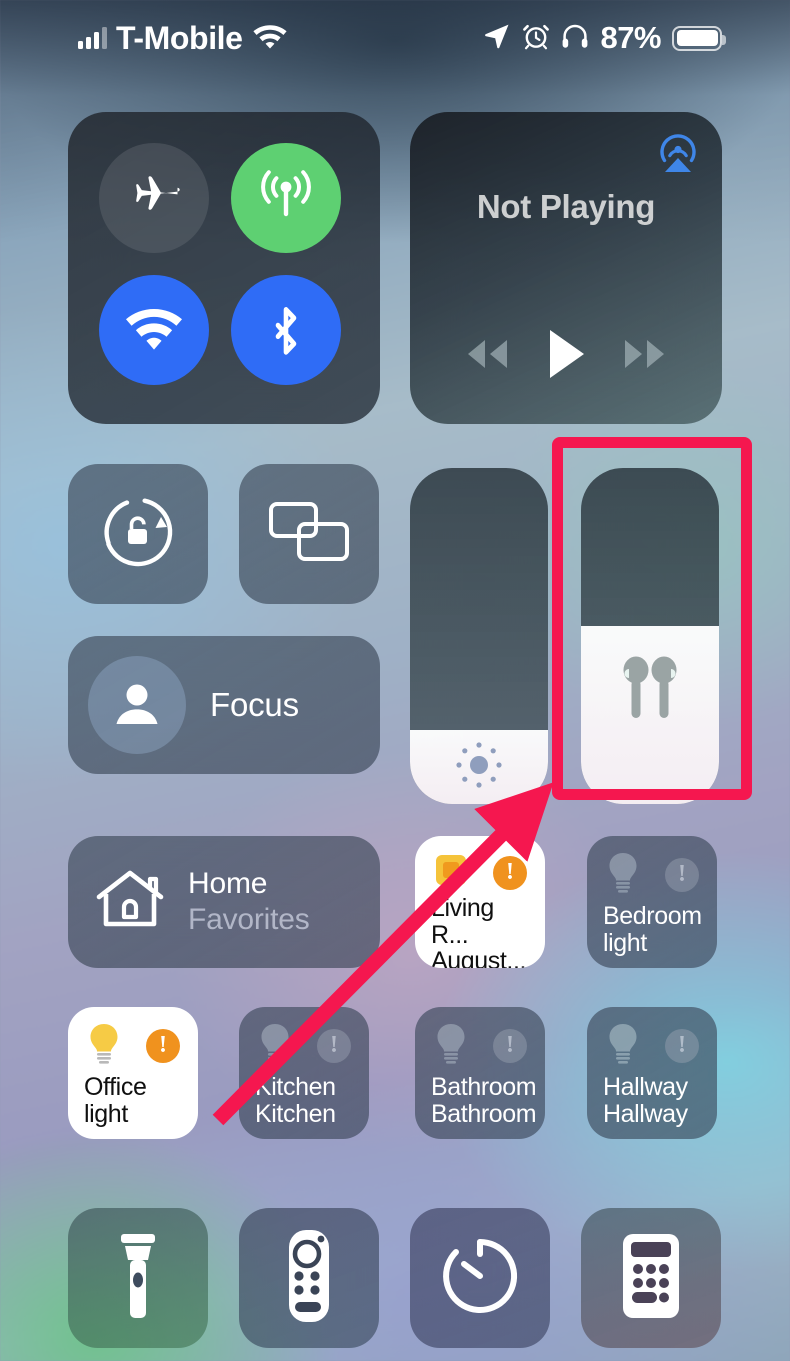 The image size is (790, 1361). Describe the element at coordinates (566, 206) in the screenshot. I see `now-playing-title: Not Playing` at that location.